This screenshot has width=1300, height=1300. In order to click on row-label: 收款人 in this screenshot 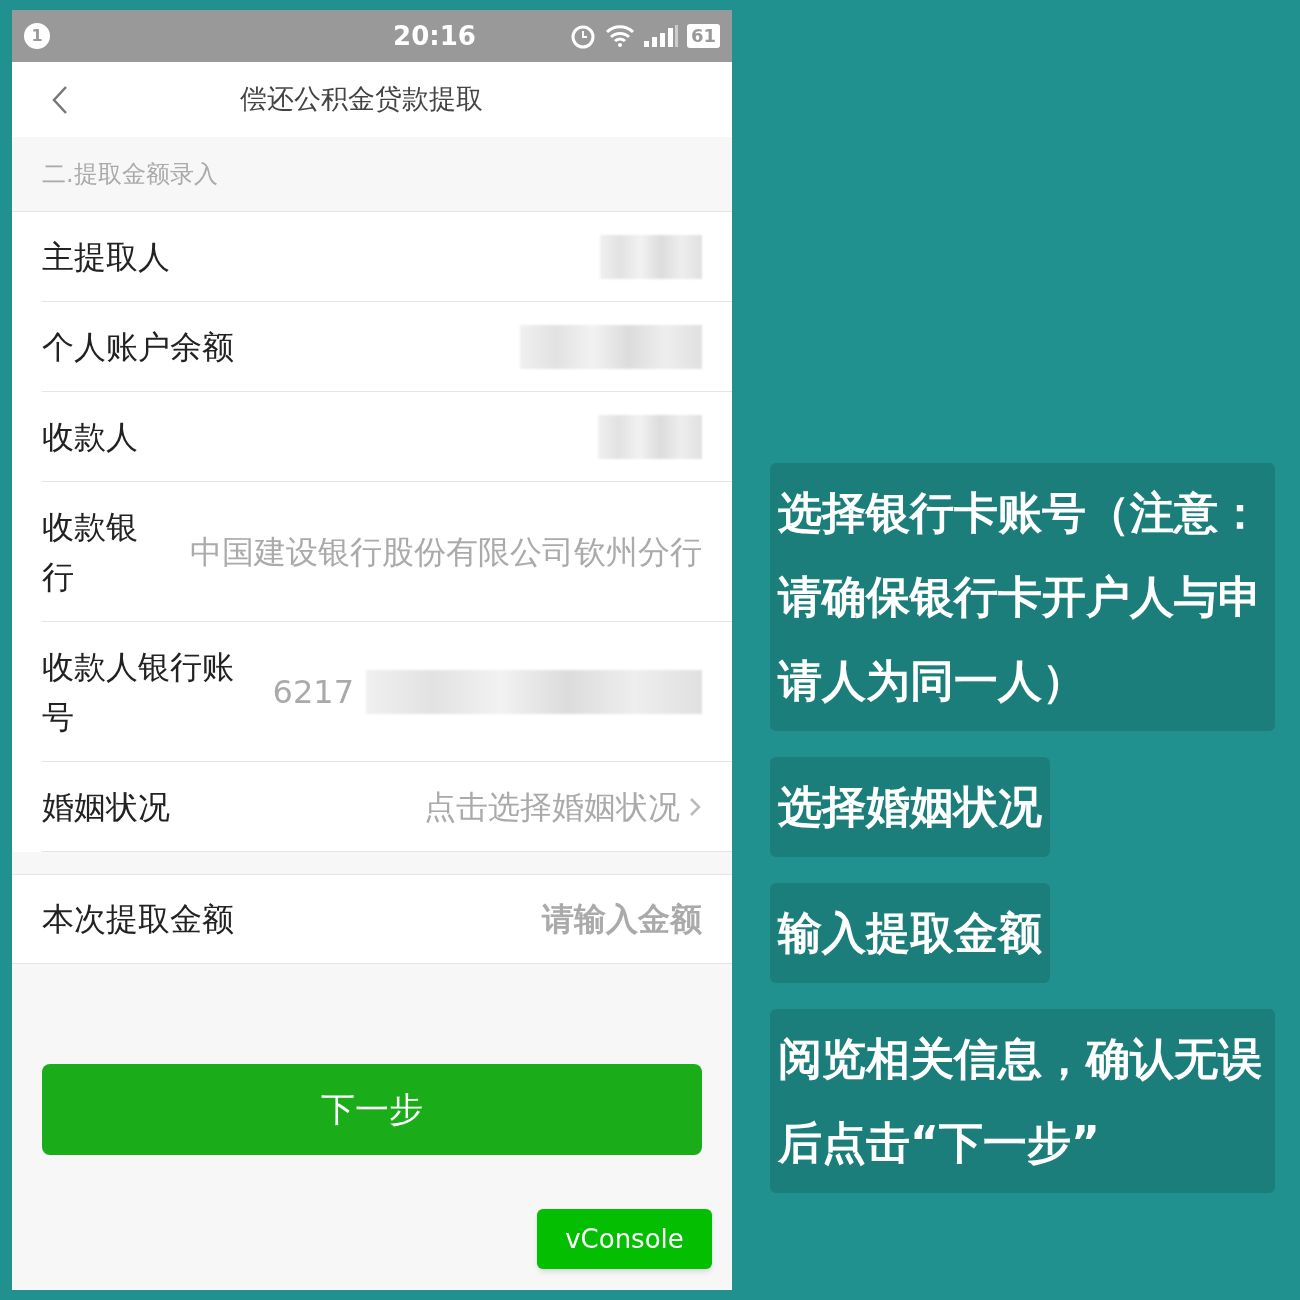, I will do `click(90, 437)`.